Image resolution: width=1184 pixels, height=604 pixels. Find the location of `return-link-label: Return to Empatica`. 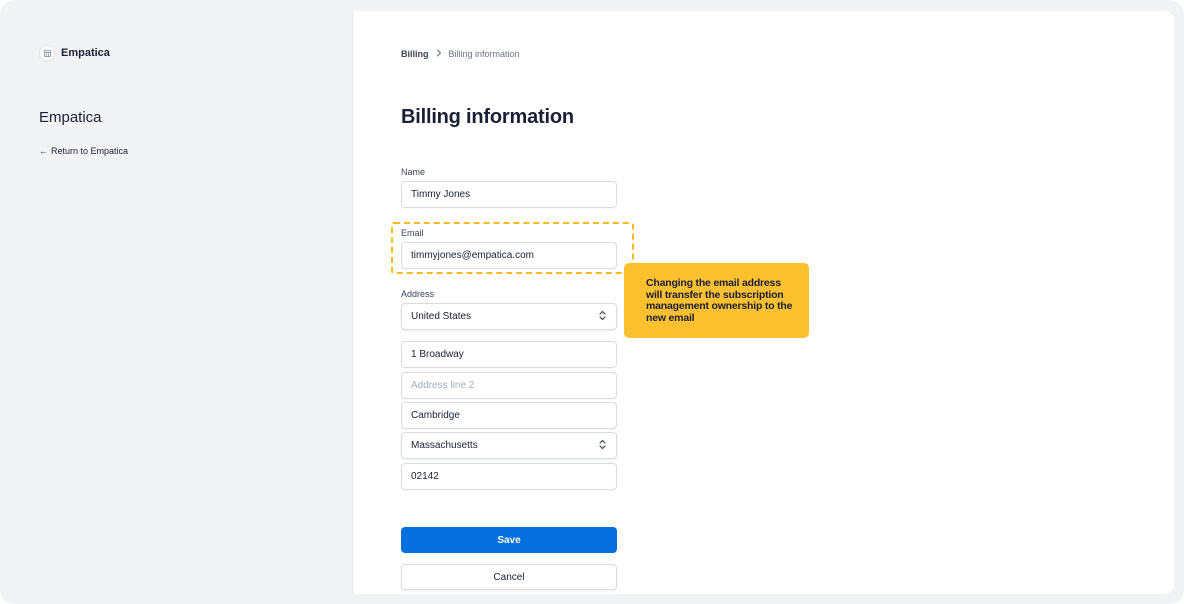

return-link-label: Return to Empatica is located at coordinates (90, 151).